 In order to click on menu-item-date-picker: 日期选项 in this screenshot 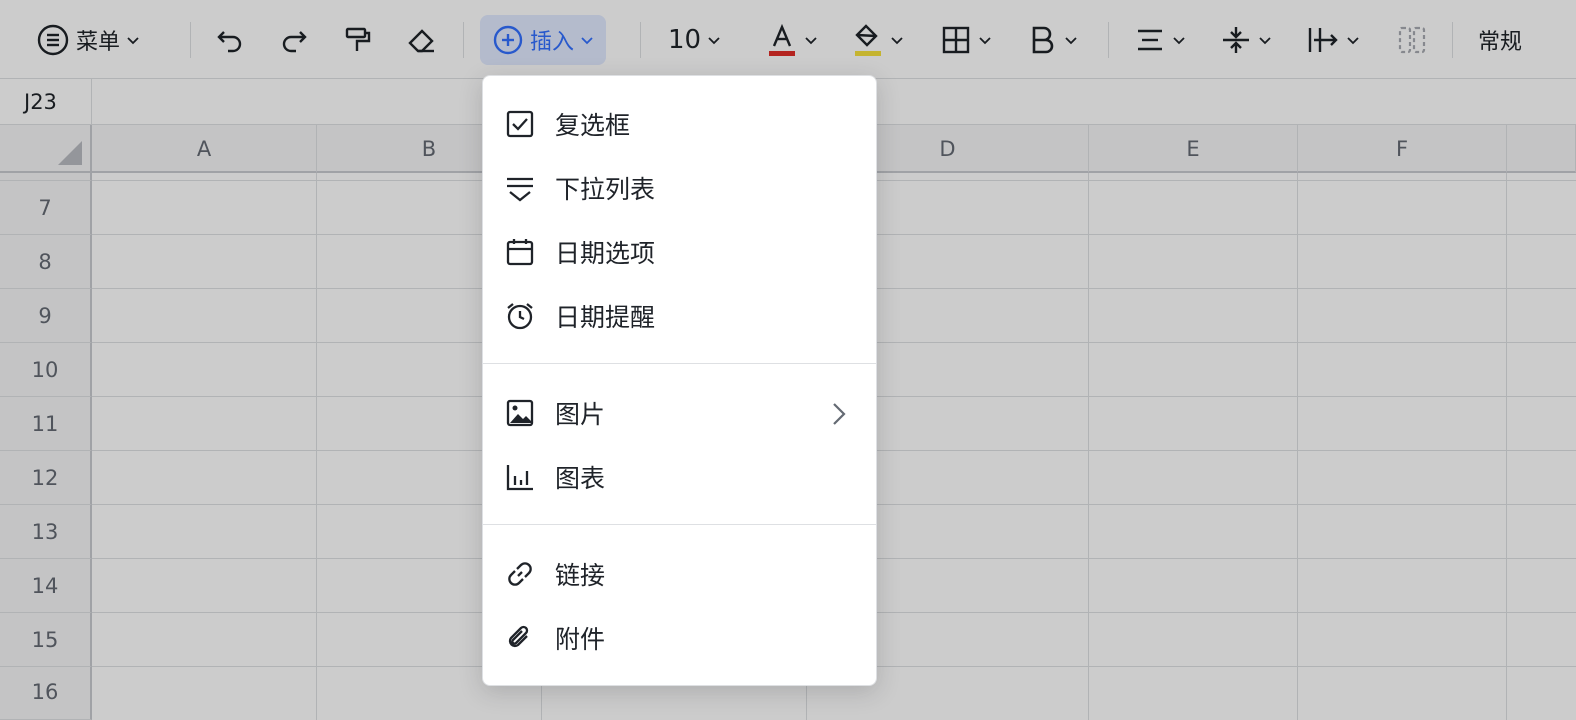, I will do `click(679, 252)`.